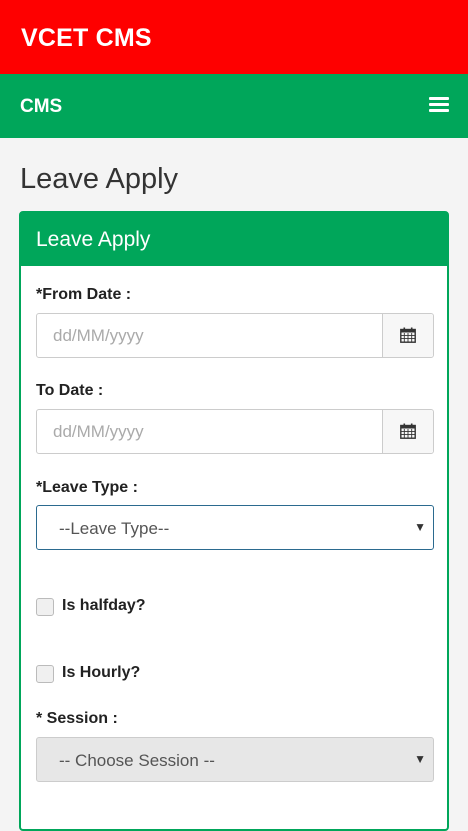  I want to click on to-date-group, so click(235, 431).